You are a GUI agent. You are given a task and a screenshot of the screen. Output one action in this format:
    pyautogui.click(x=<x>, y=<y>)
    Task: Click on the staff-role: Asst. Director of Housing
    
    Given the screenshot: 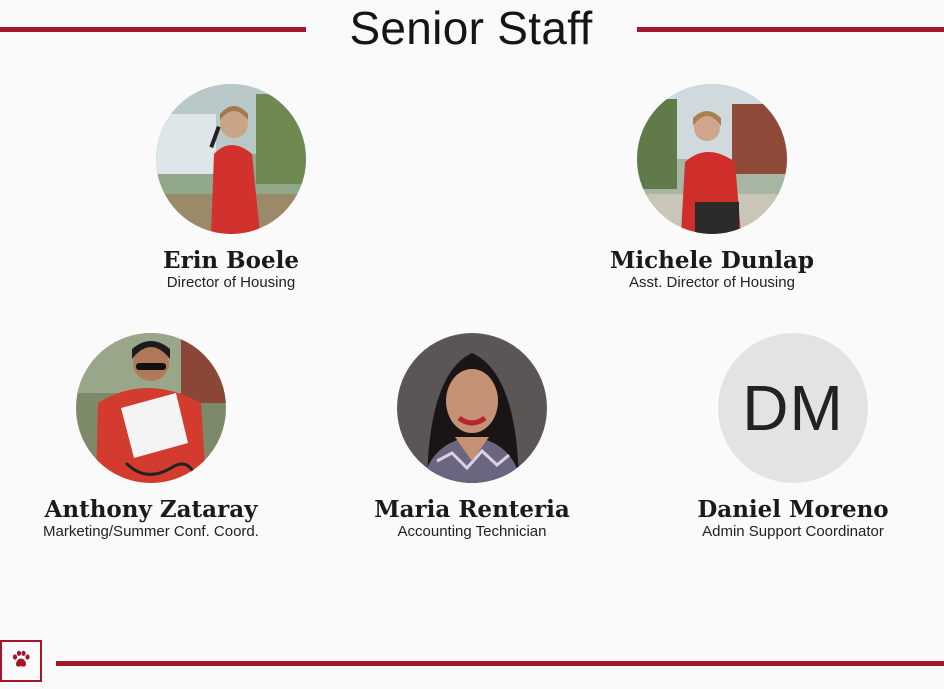 What is the action you would take?
    pyautogui.click(x=712, y=282)
    